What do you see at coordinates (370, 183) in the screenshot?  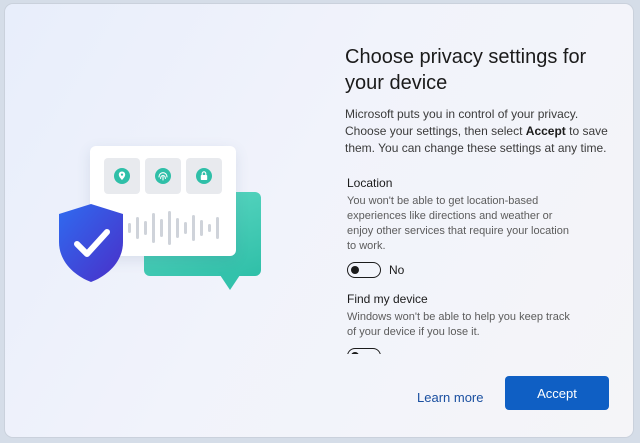 I see `setting-title: Location` at bounding box center [370, 183].